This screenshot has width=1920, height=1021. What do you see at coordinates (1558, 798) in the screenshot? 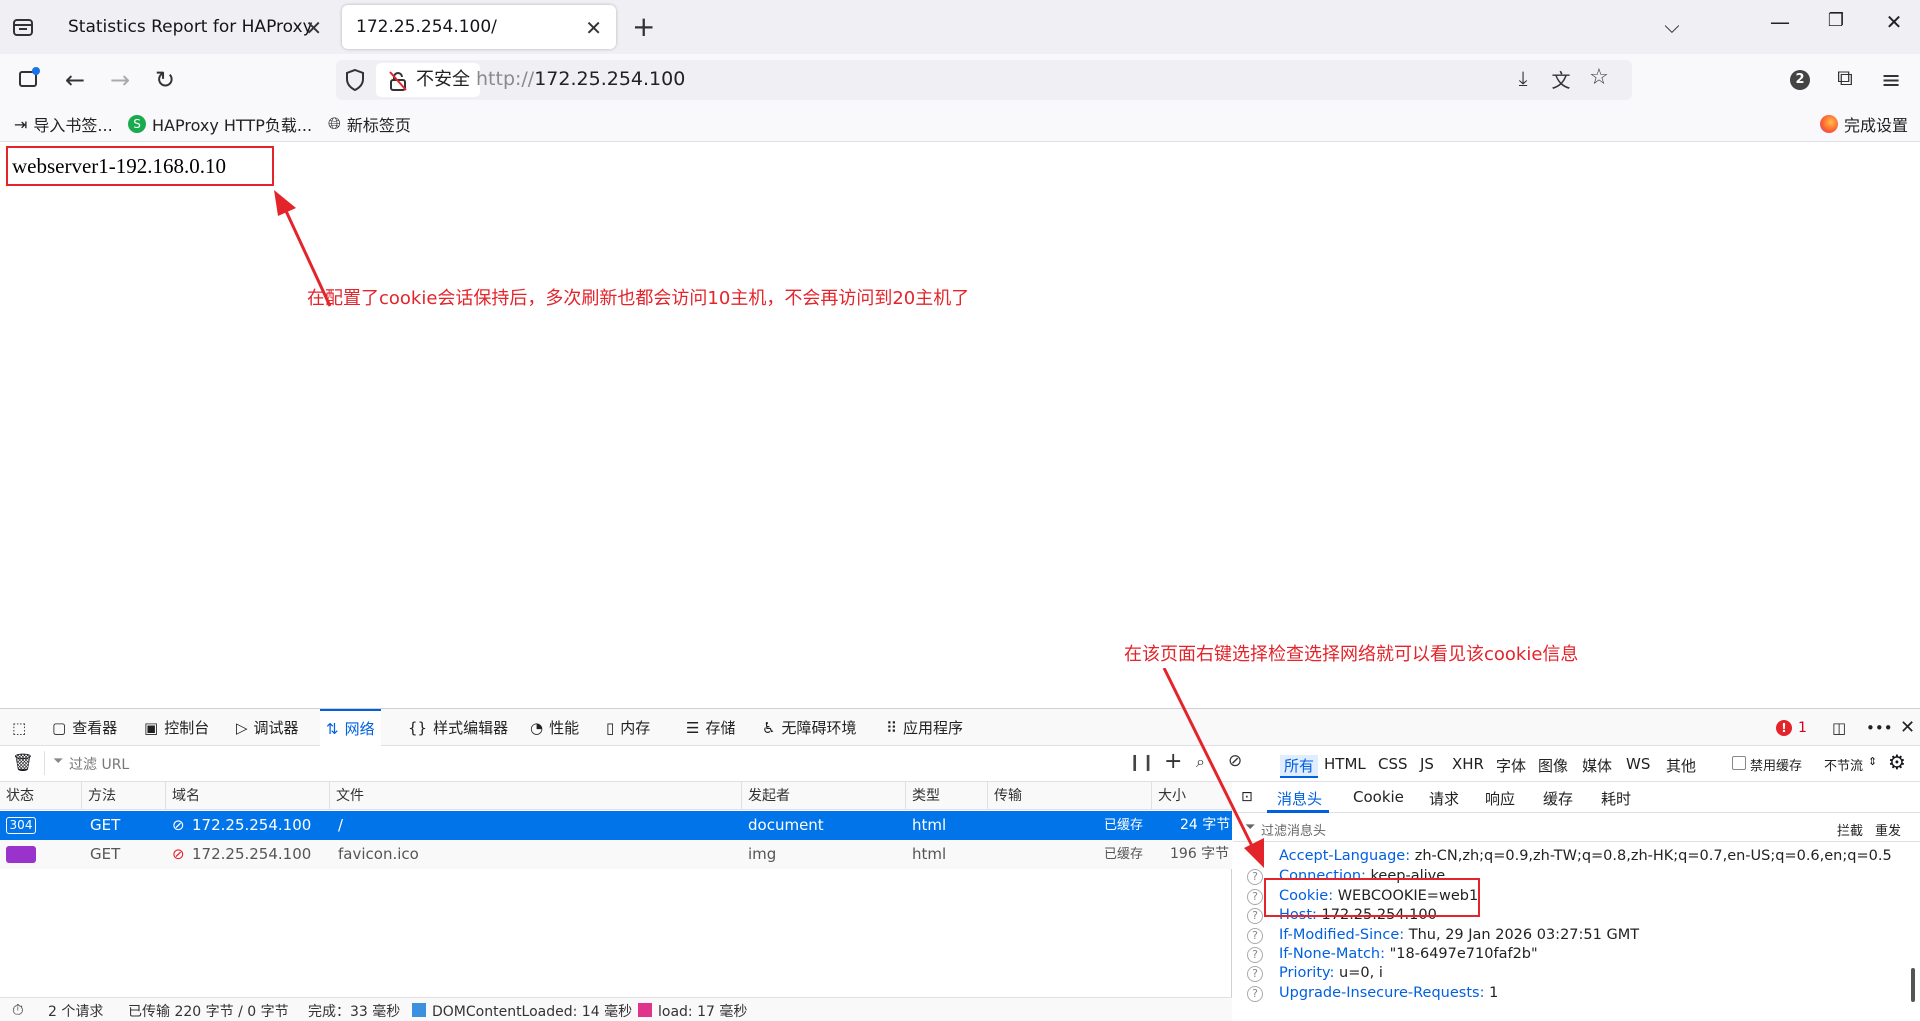
I see `tab-cache: 缓存` at bounding box center [1558, 798].